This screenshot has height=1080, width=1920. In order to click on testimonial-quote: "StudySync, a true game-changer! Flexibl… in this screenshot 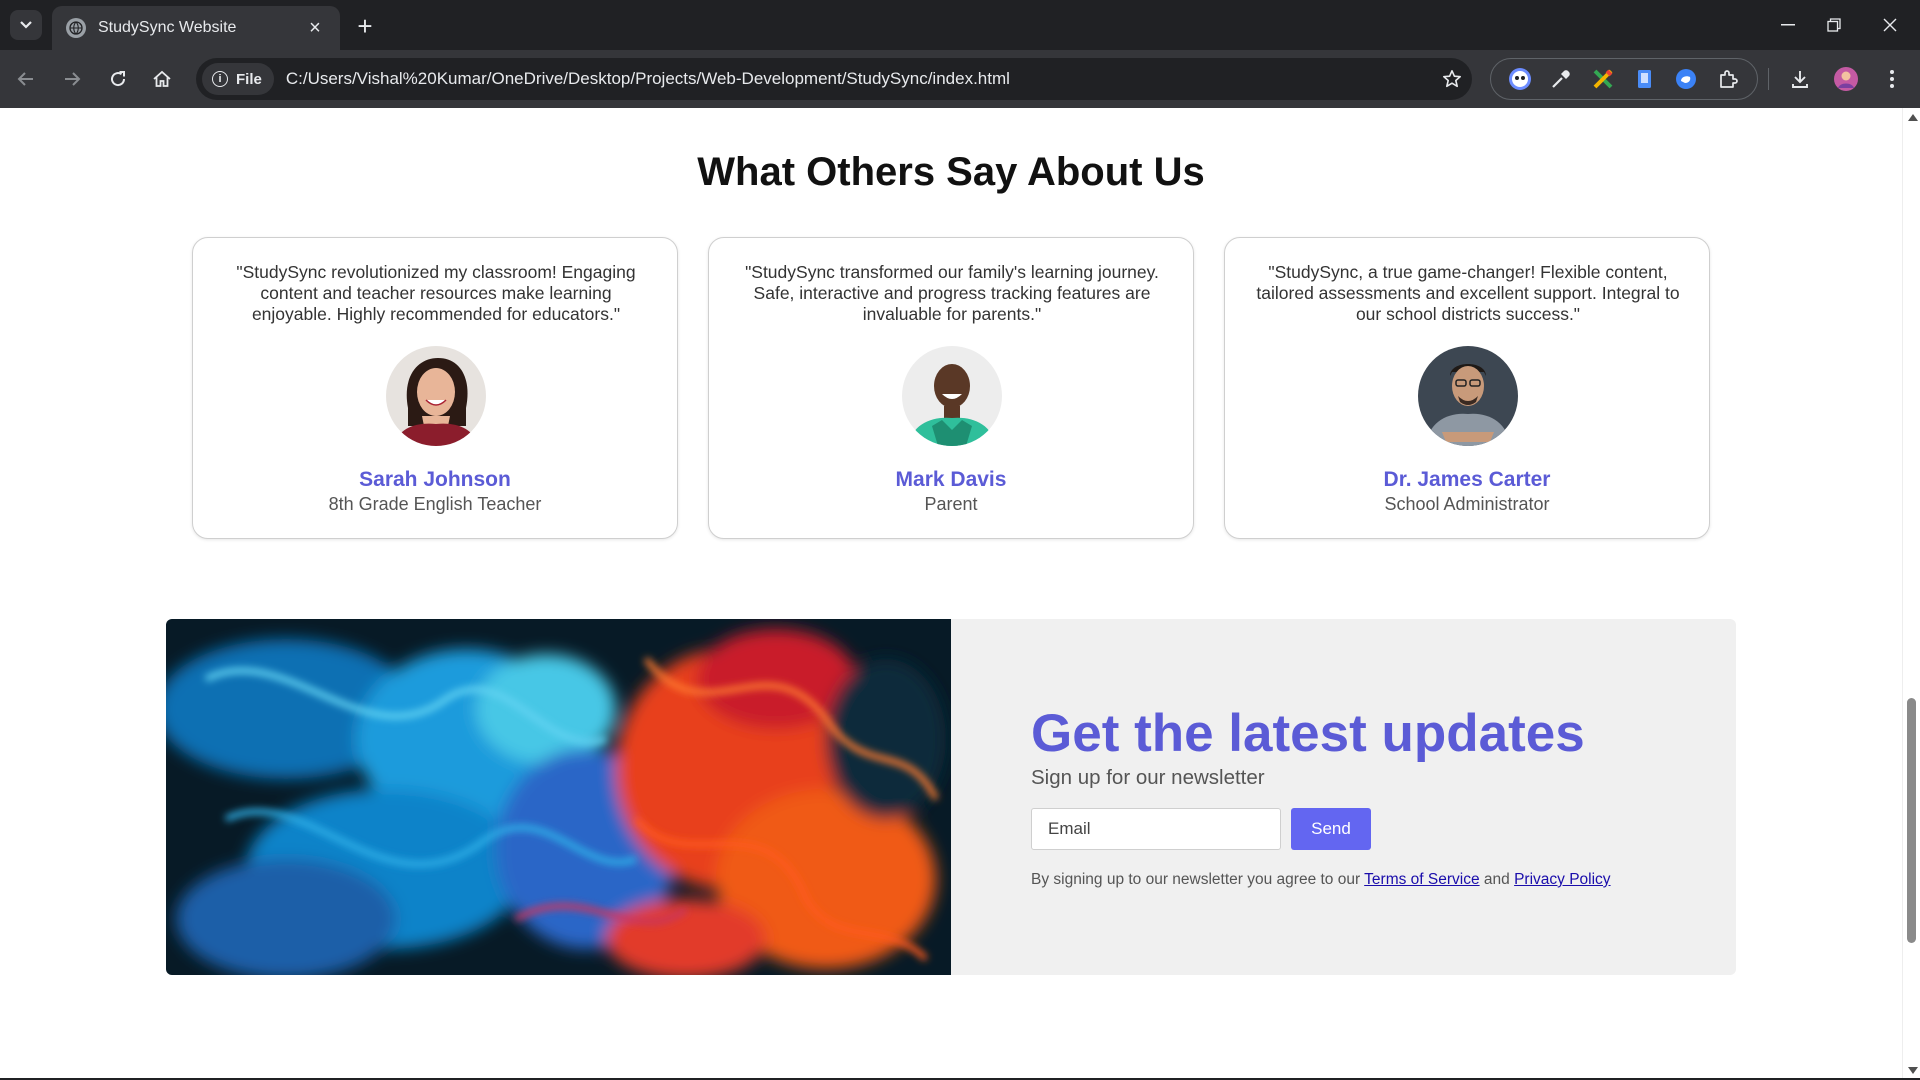, I will do `click(1468, 293)`.